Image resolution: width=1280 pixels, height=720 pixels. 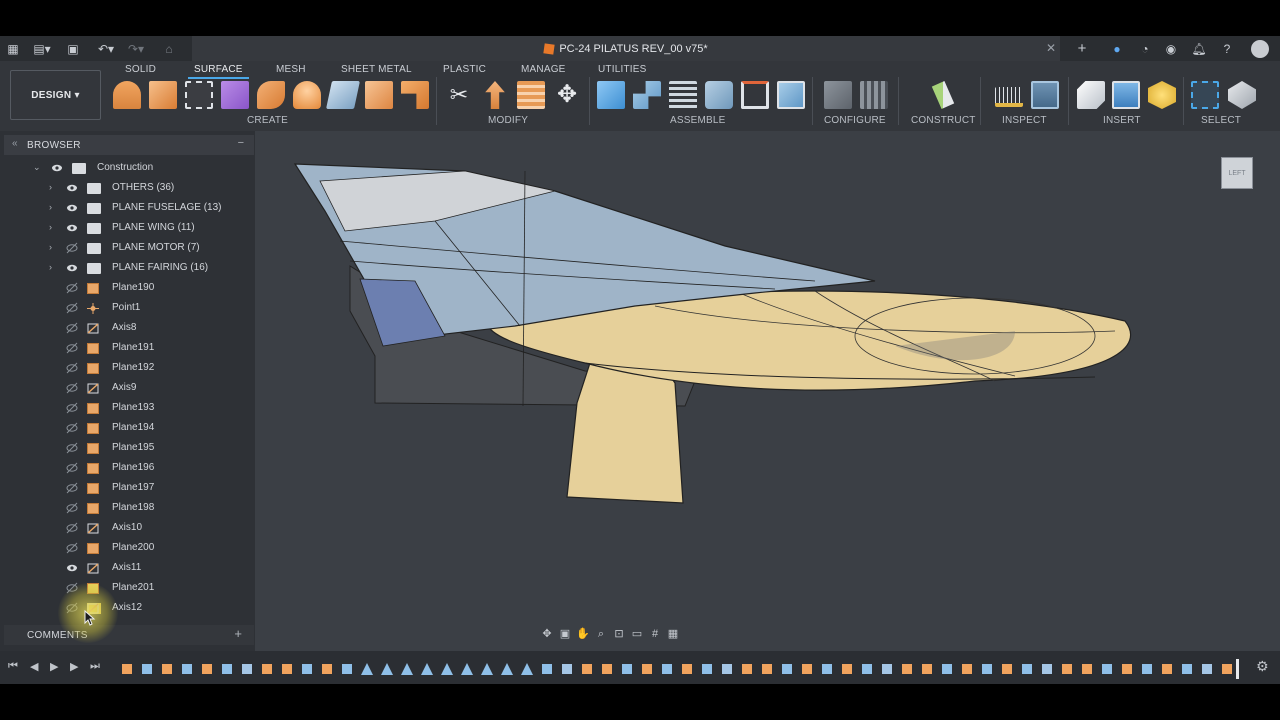 I want to click on document-tab: PC-24 PILATUS REV_00 v75* ✕, so click(x=626, y=48).